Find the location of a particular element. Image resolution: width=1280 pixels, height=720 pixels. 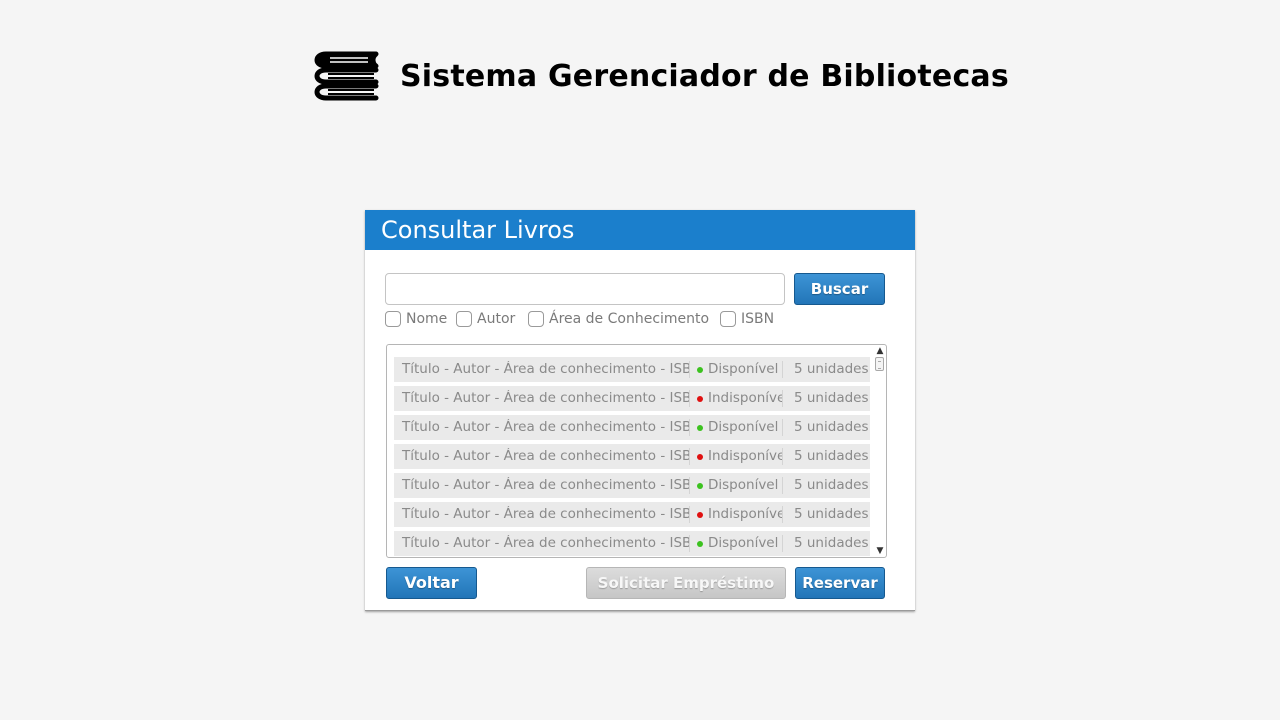

back-button: Voltar is located at coordinates (431, 583).